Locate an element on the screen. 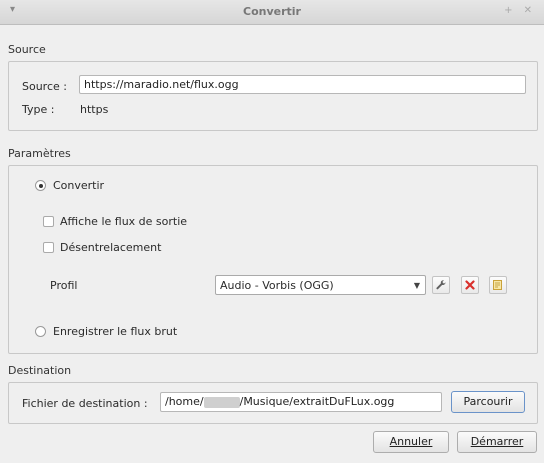 The image size is (544, 463). destination-file-input: /home/ /Musique/extraitDuFLux.ogg is located at coordinates (301, 402).